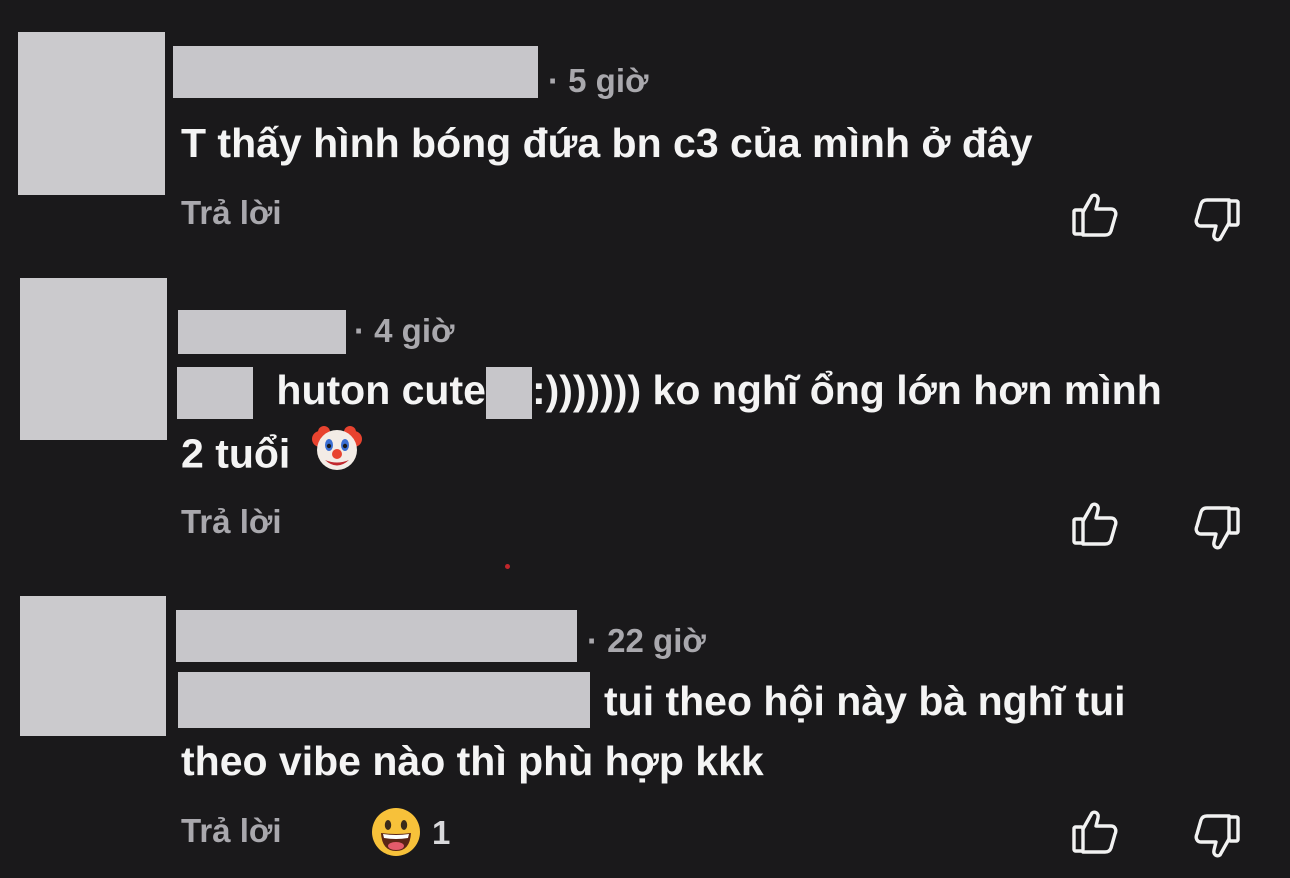 This screenshot has height=878, width=1290. Describe the element at coordinates (507, 566) in the screenshot. I see `decorative-dot` at that location.